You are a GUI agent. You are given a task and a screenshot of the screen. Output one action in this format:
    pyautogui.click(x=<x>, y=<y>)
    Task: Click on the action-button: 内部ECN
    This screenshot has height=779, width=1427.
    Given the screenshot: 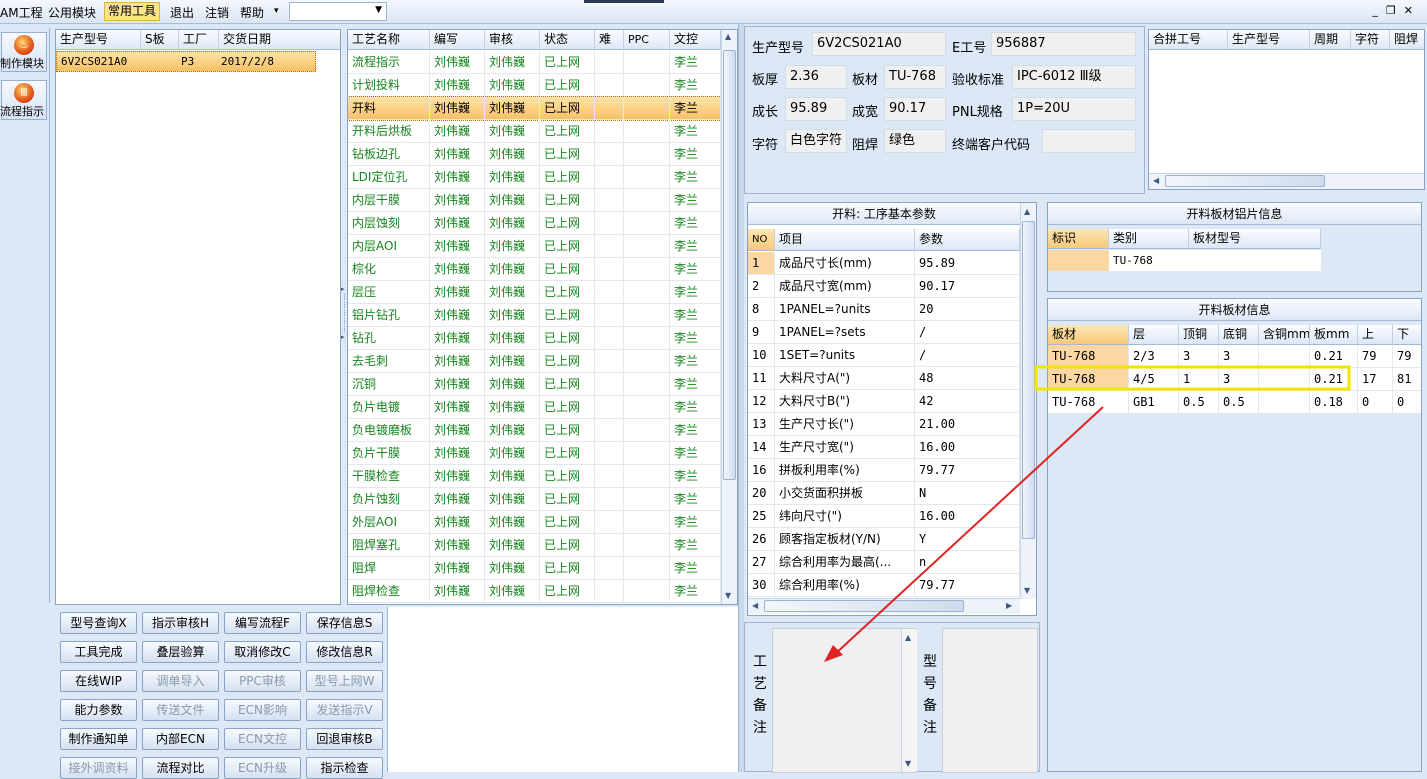 What is the action you would take?
    pyautogui.click(x=180, y=739)
    